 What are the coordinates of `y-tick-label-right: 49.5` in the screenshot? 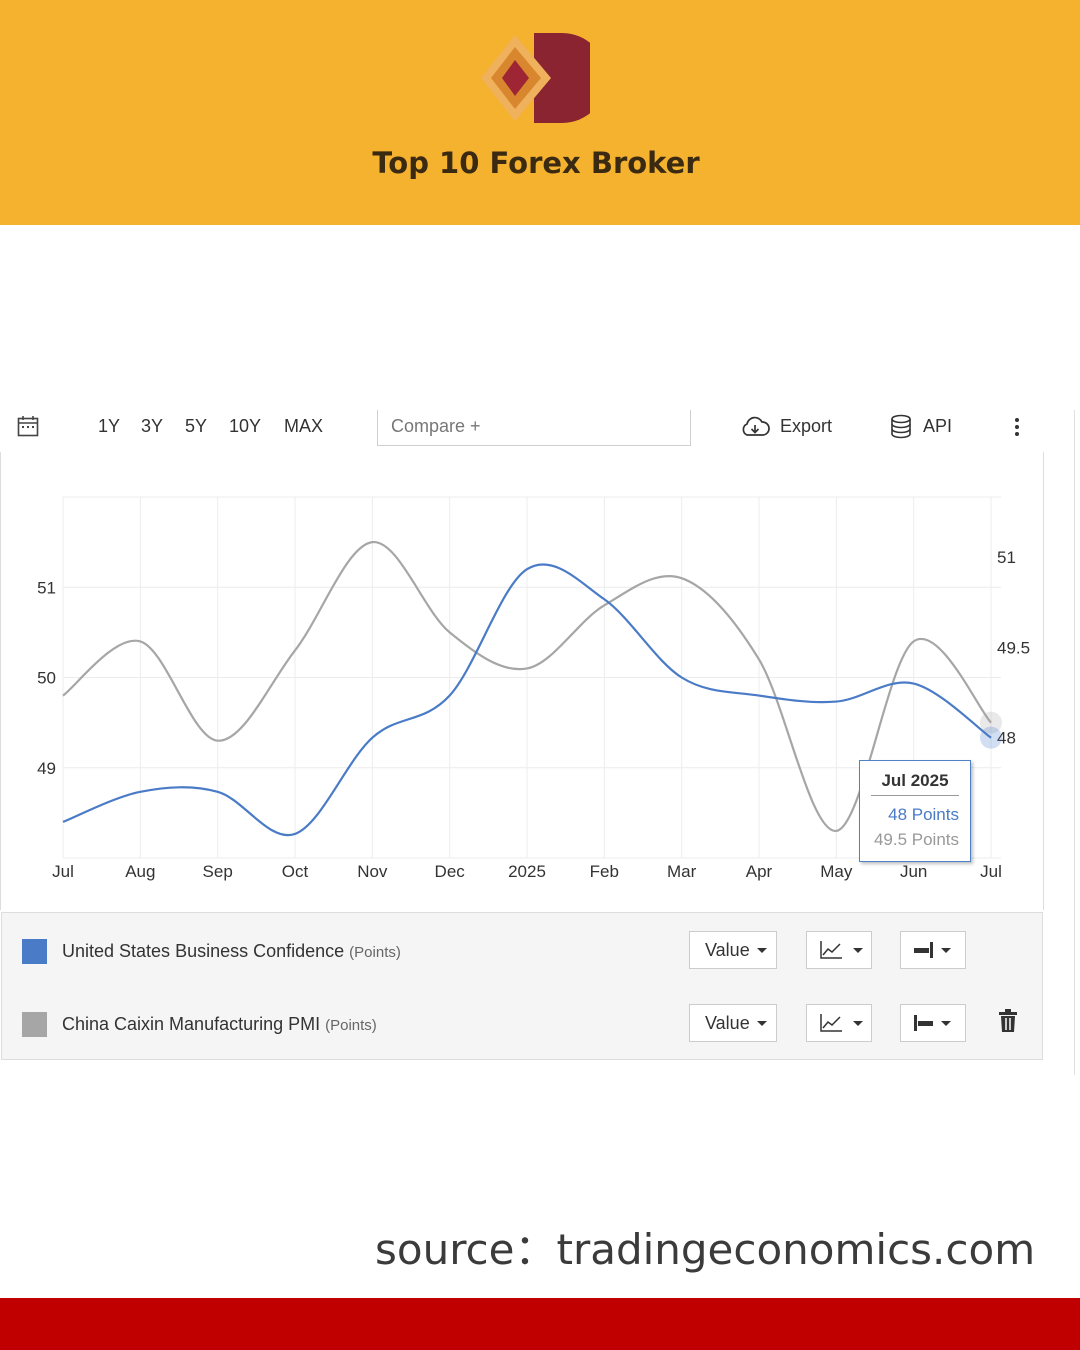 It's located at (1013, 647).